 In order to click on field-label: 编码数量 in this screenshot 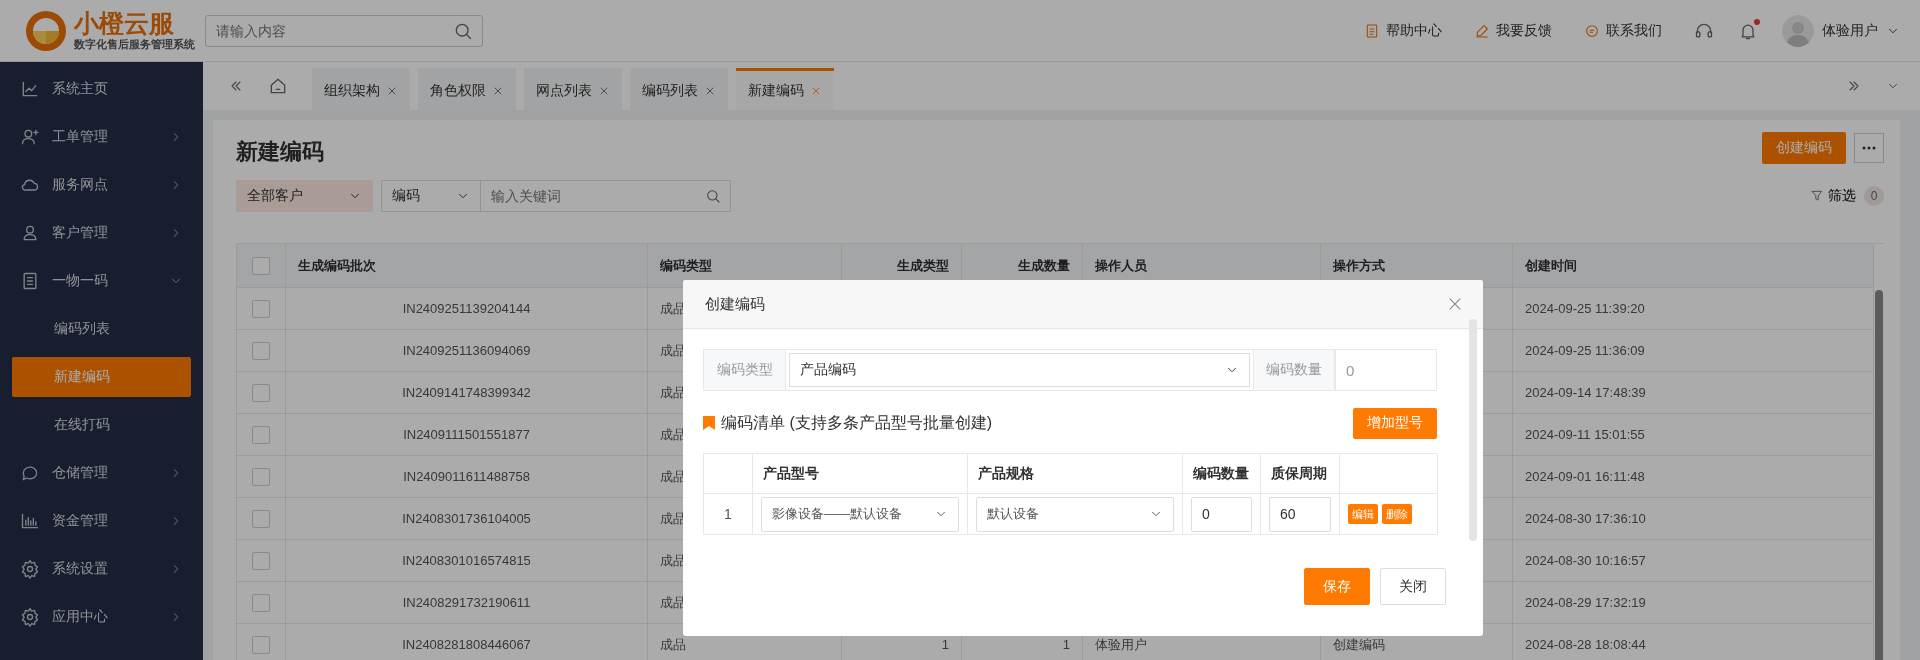, I will do `click(1294, 370)`.